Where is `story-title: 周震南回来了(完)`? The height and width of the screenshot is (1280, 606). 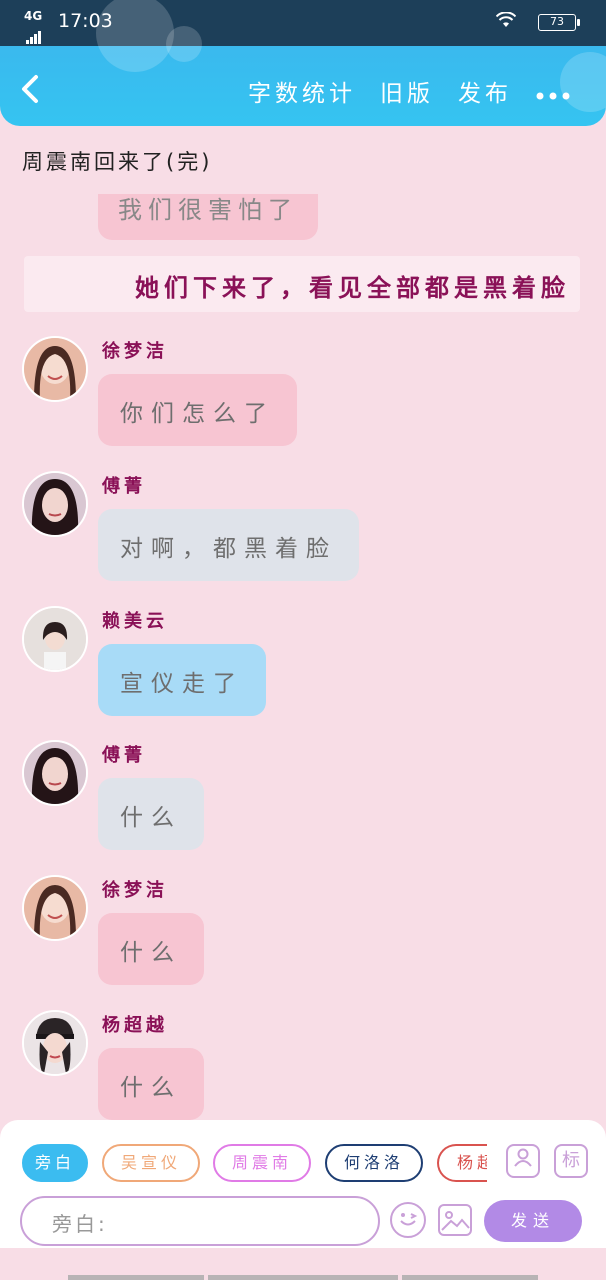
story-title: 周震南回来了(完) is located at coordinates (117, 161).